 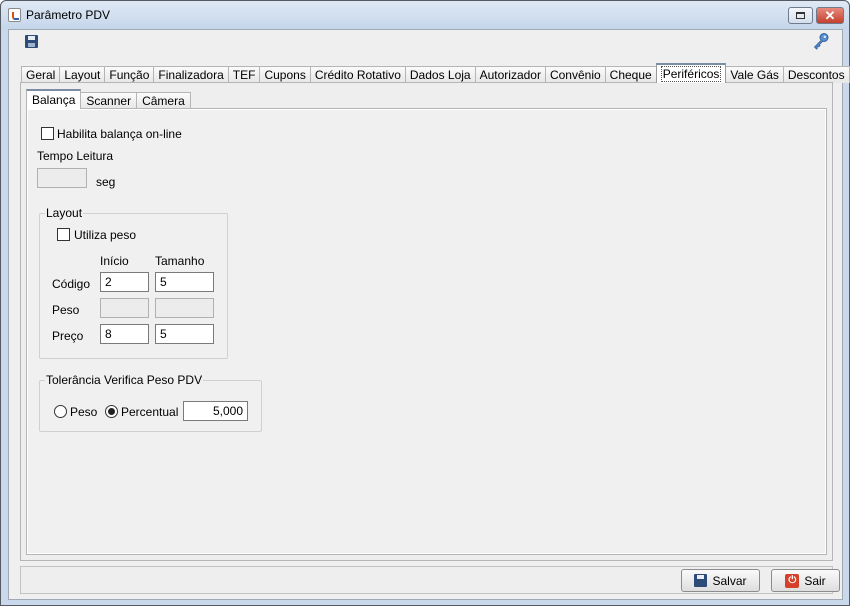 What do you see at coordinates (106, 182) in the screenshot?
I see `tempo-unit-label: seg` at bounding box center [106, 182].